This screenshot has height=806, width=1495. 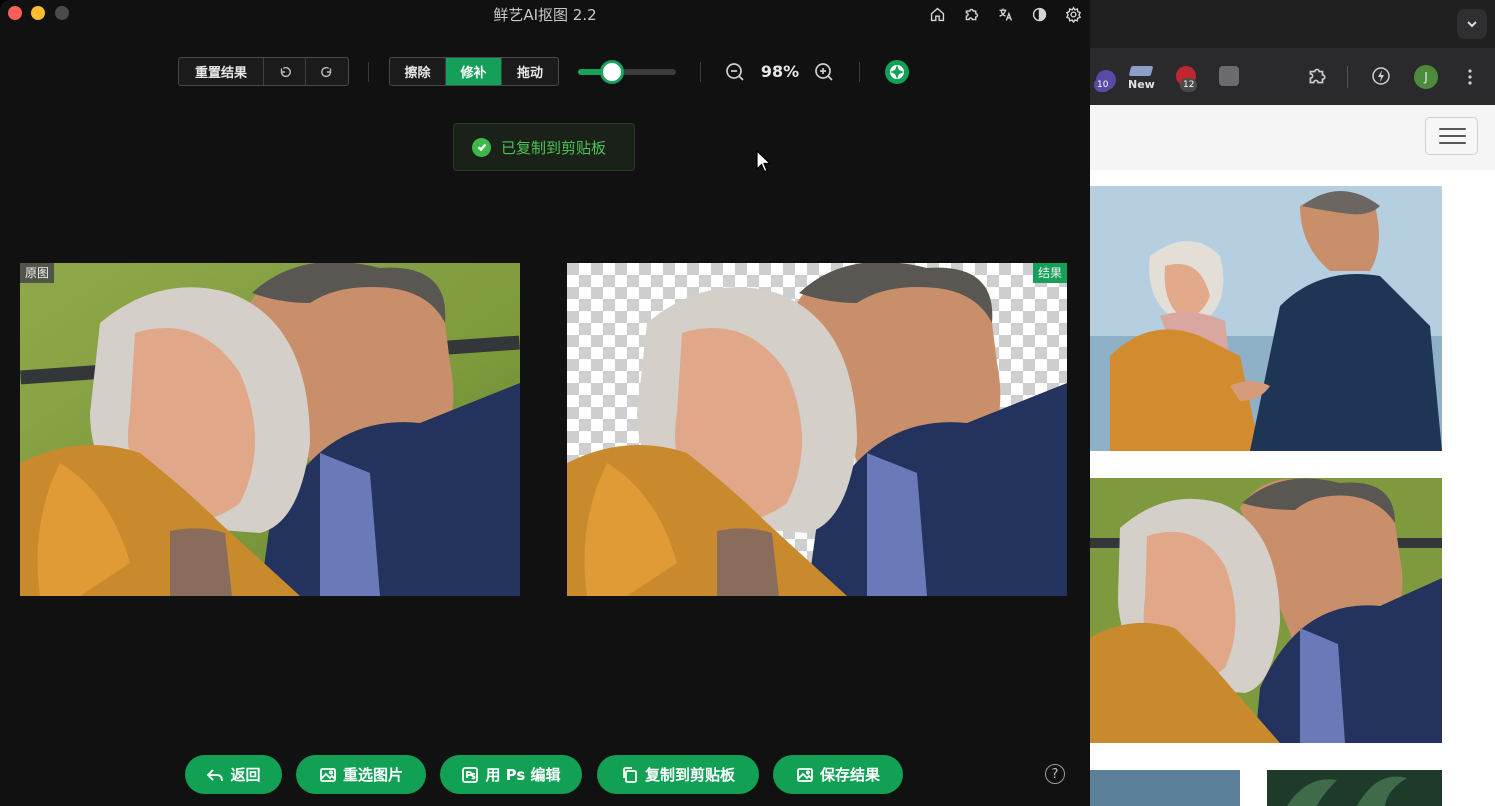 What do you see at coordinates (1189, 85) in the screenshot?
I see `notification-badge: 12` at bounding box center [1189, 85].